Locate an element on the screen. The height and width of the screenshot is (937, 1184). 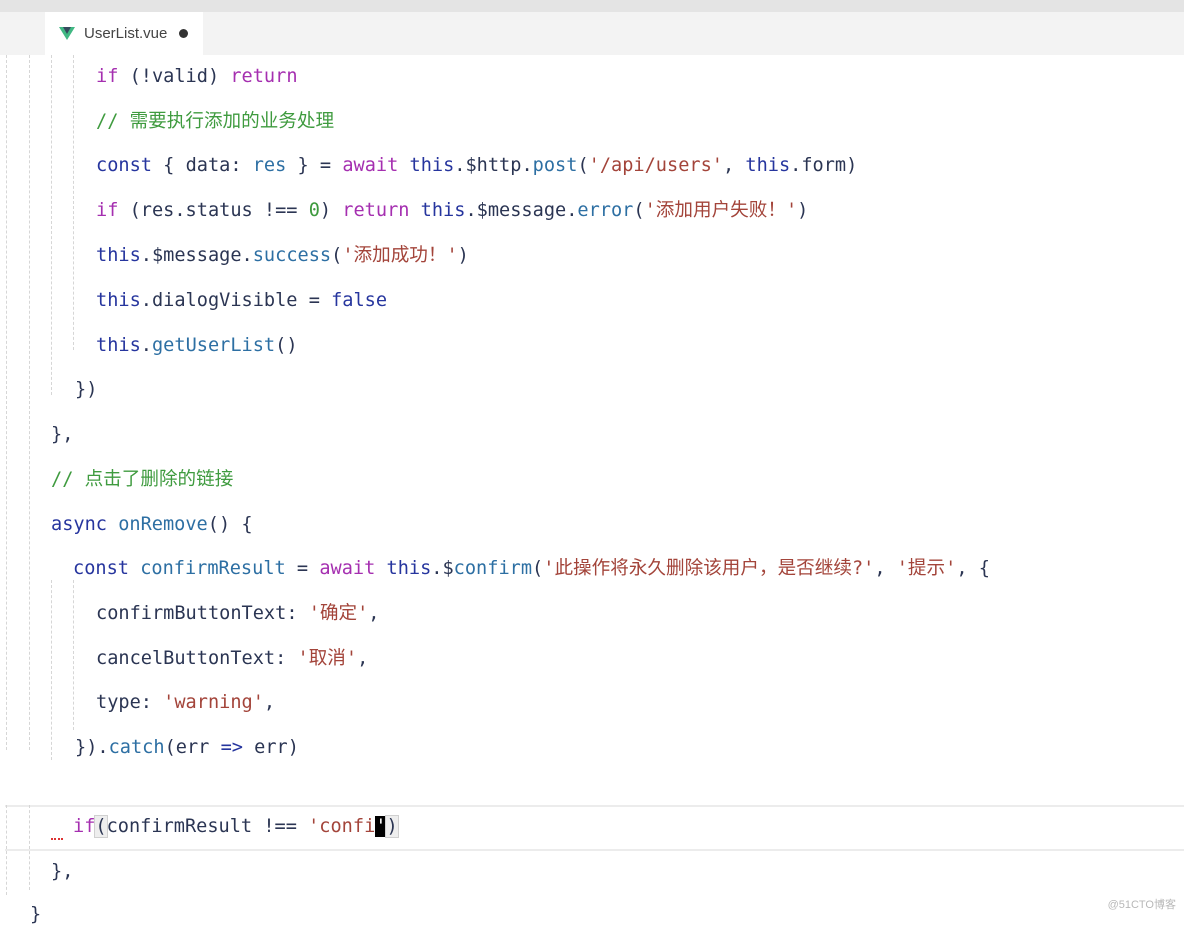
code-token: // 点击了删除的链接 is located at coordinates (142, 479).